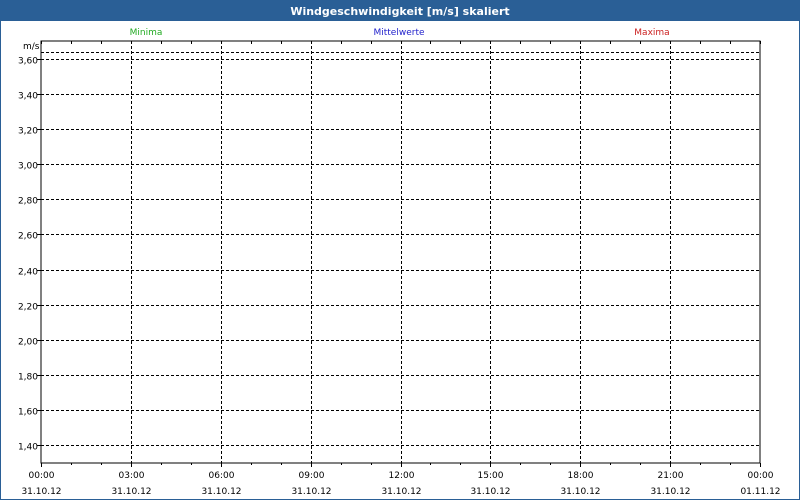  Describe the element at coordinates (28, 448) in the screenshot. I see `y-tick-label: 1,40` at that location.